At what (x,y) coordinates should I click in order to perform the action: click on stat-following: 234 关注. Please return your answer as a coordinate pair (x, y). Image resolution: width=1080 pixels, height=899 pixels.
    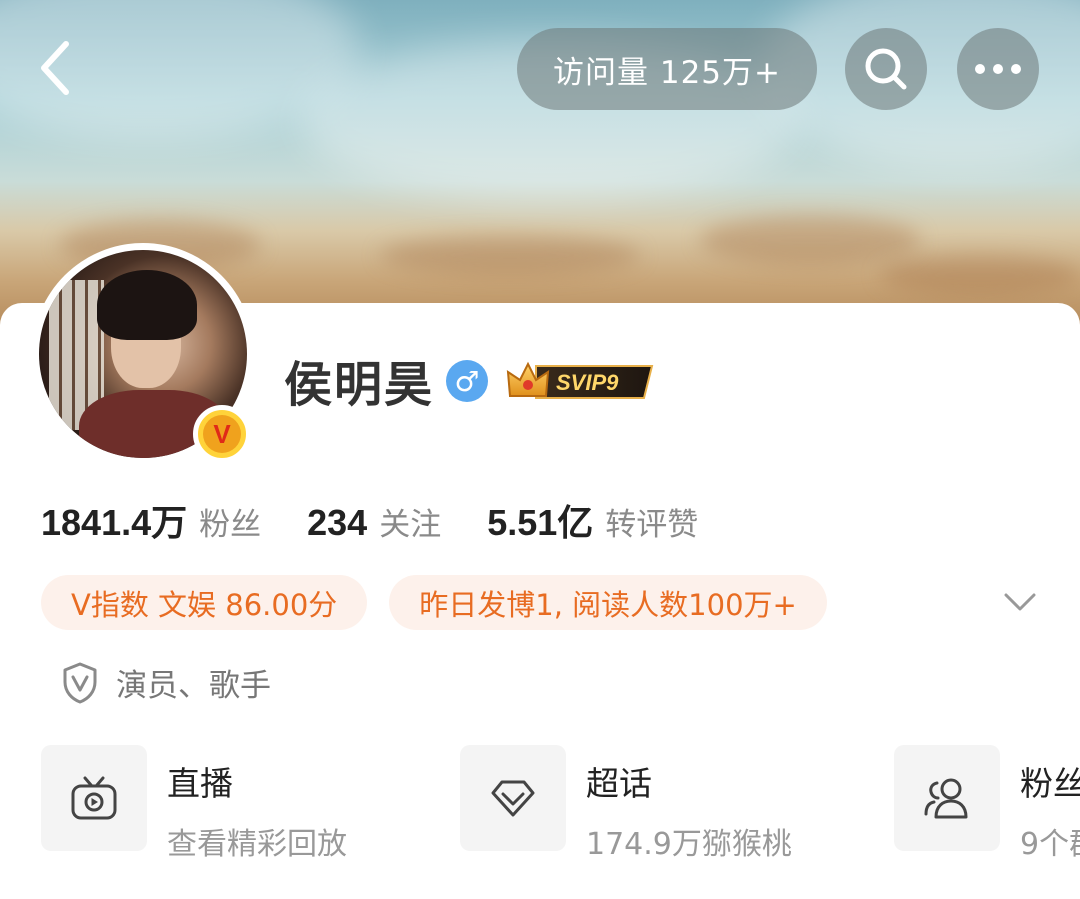
    Looking at the image, I should click on (374, 521).